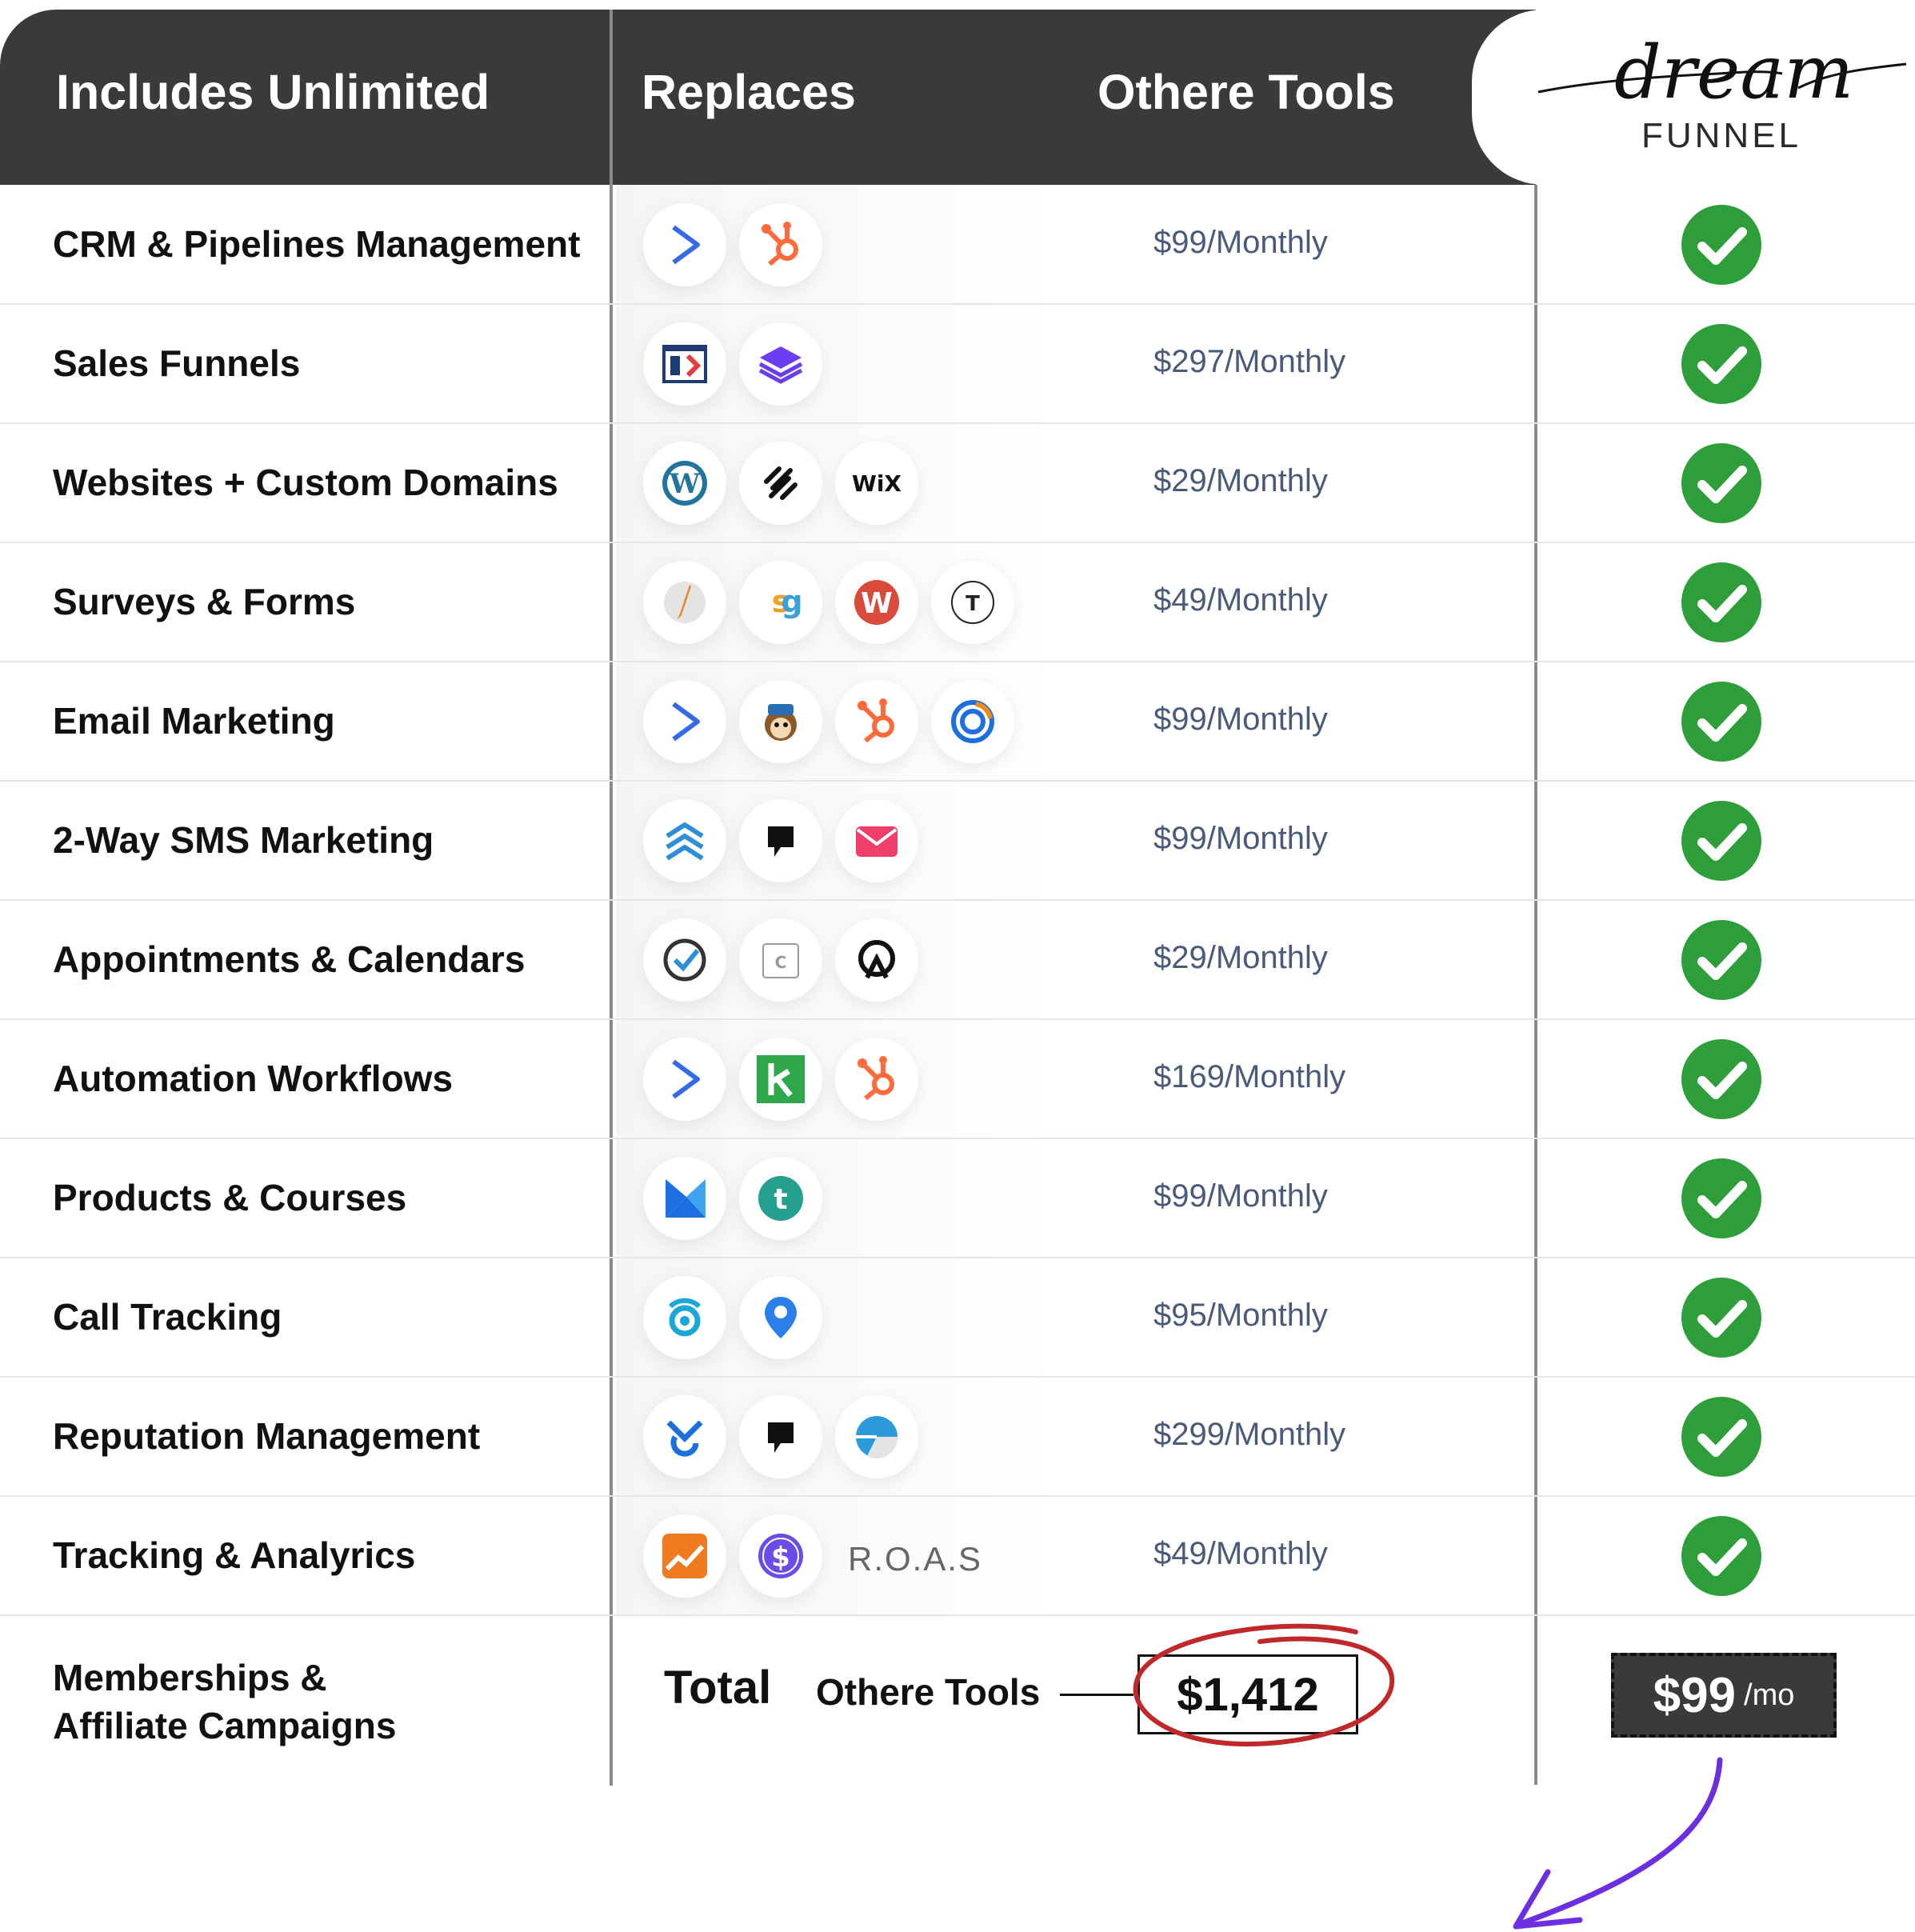 The image size is (1915, 1932). I want to click on replaced-tools-icons: $, so click(732, 1556).